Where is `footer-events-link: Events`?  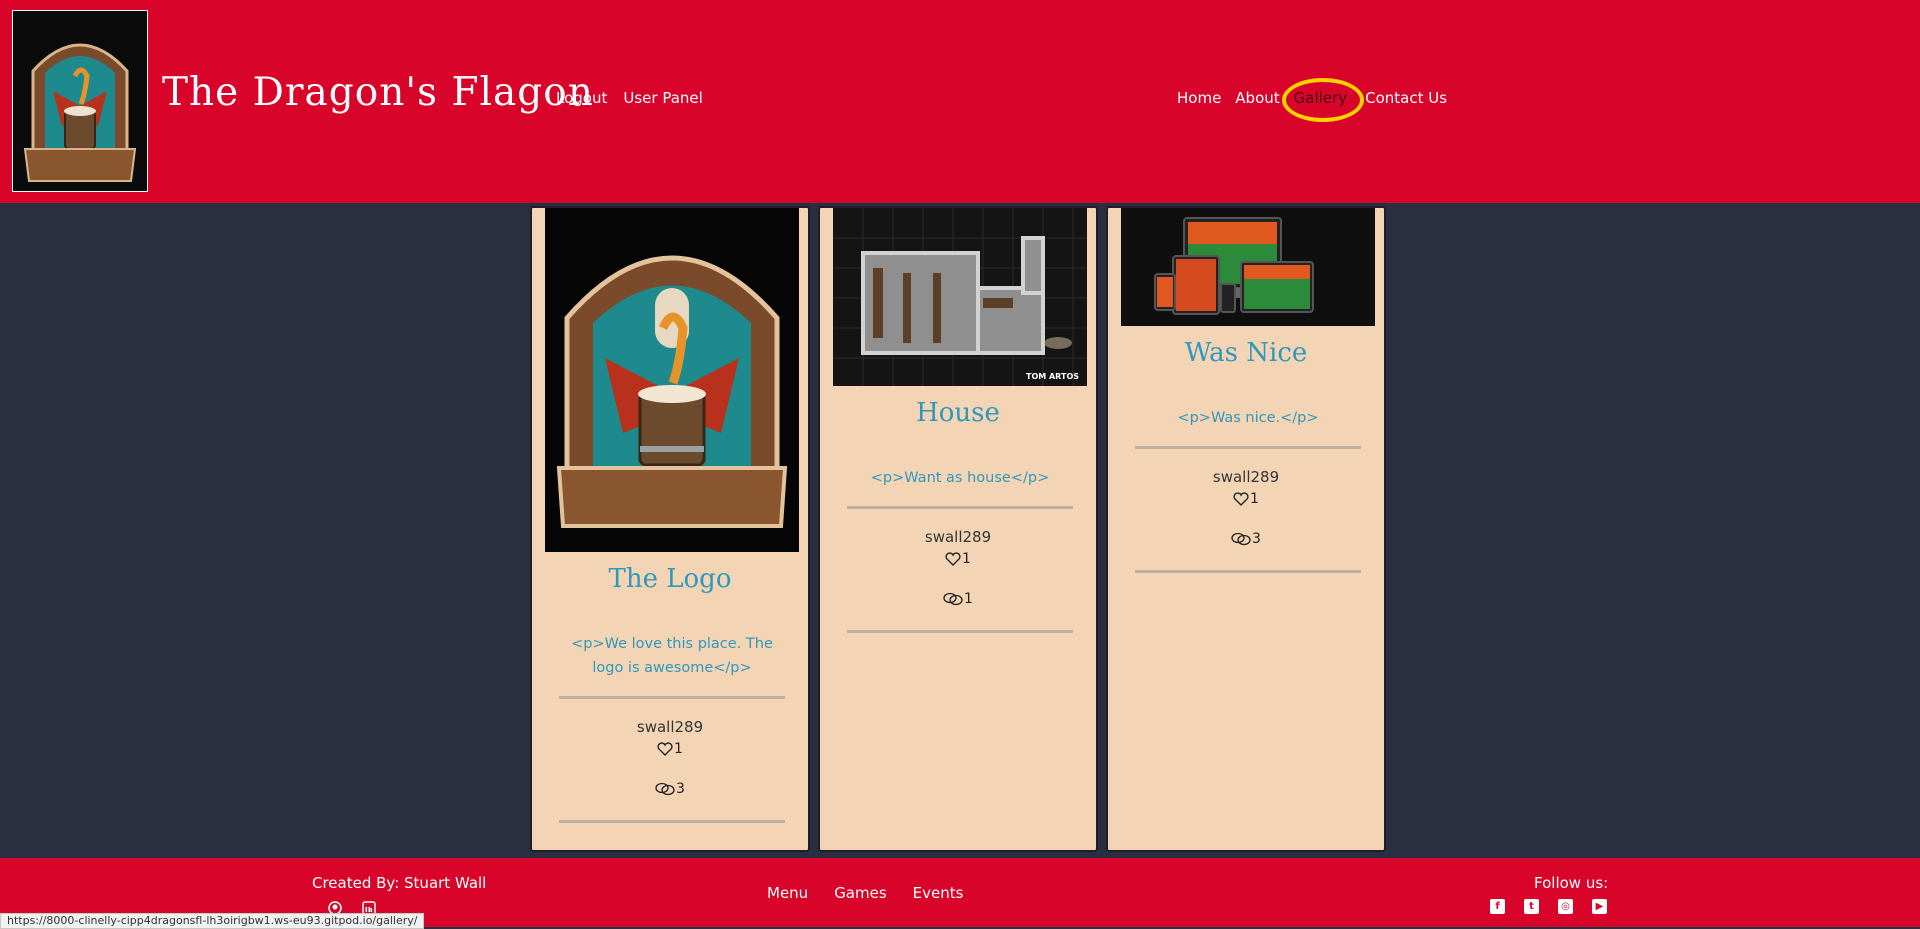
footer-events-link: Events is located at coordinates (938, 893).